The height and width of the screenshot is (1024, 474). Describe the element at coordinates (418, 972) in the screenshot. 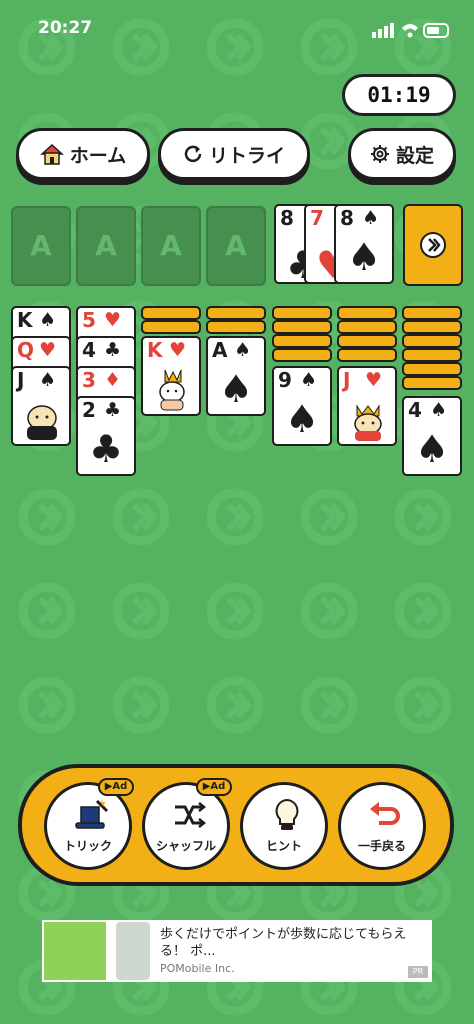

I see `ad-pr-tag: PR` at that location.